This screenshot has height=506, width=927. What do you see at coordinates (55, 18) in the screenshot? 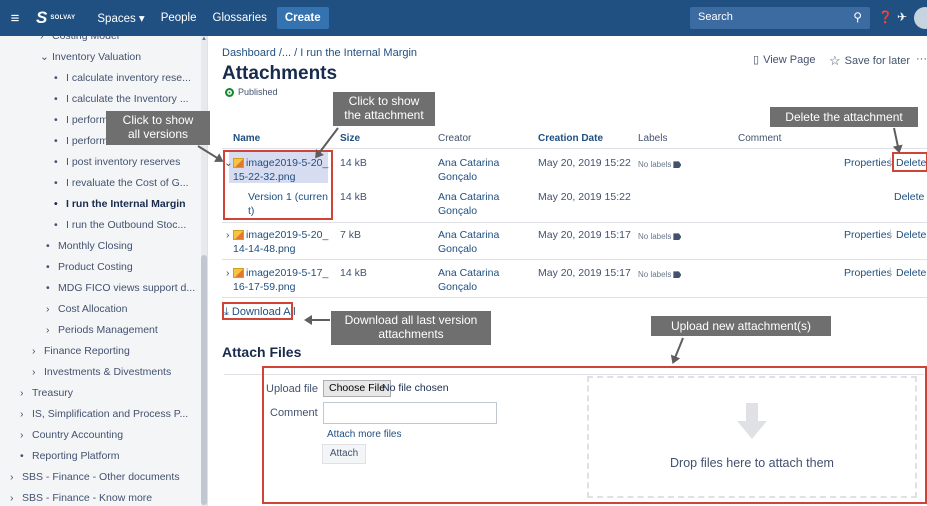
I see `solvay-logo: S SOLVAY` at bounding box center [55, 18].